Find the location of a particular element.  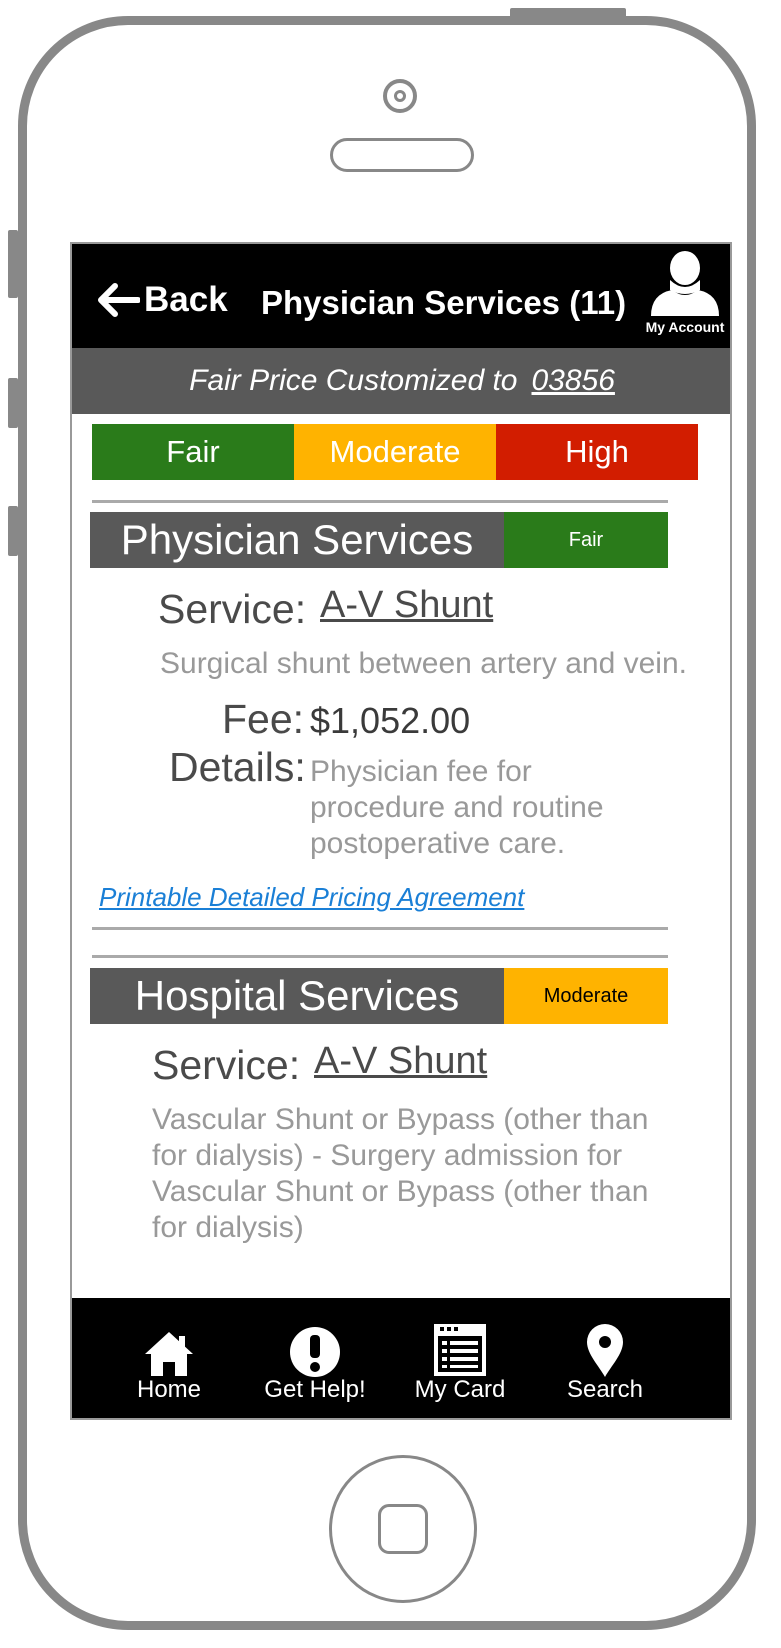

nav-my-card: My Card is located at coordinates (460, 1358).